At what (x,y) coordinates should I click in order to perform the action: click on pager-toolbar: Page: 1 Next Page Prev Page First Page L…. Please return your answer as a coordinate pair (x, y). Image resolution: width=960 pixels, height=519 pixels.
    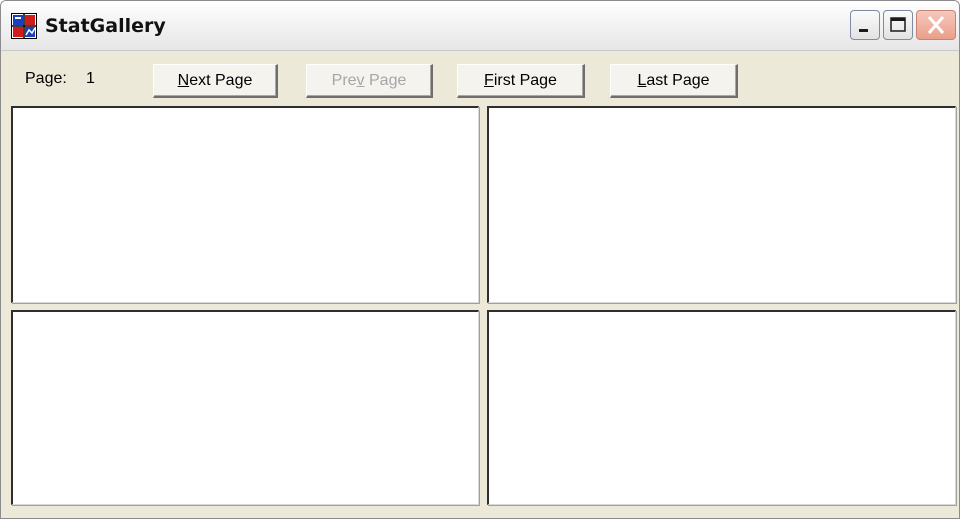
    Looking at the image, I should click on (480, 79).